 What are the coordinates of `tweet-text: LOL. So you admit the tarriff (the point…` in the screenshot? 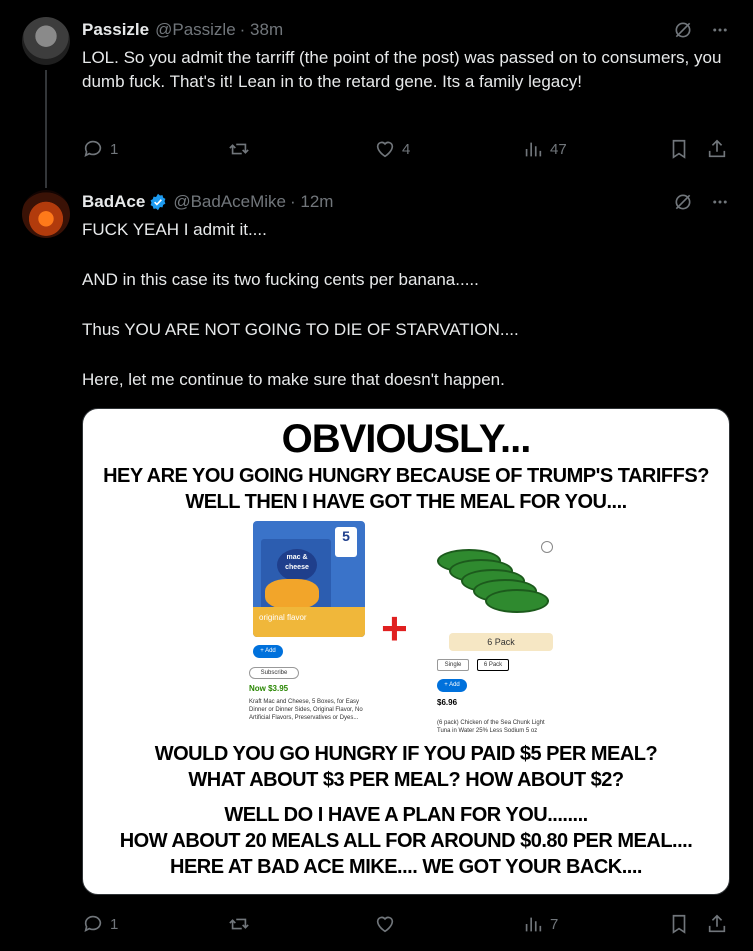 It's located at (402, 69).